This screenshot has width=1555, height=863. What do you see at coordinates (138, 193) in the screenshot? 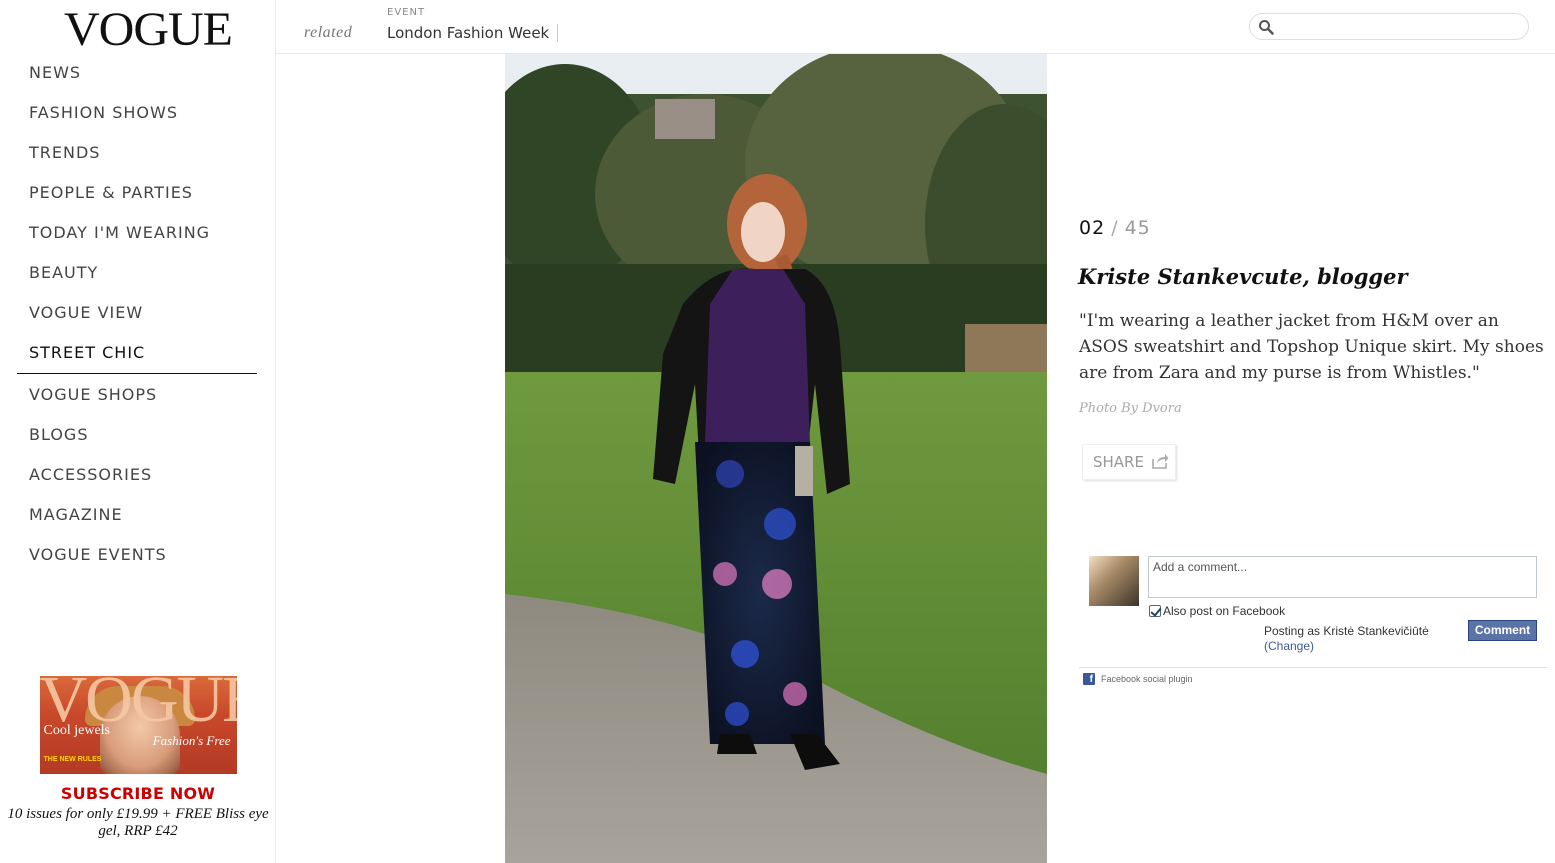
I see `nav-item-people-parties: PEOPLE & PARTIES` at bounding box center [138, 193].